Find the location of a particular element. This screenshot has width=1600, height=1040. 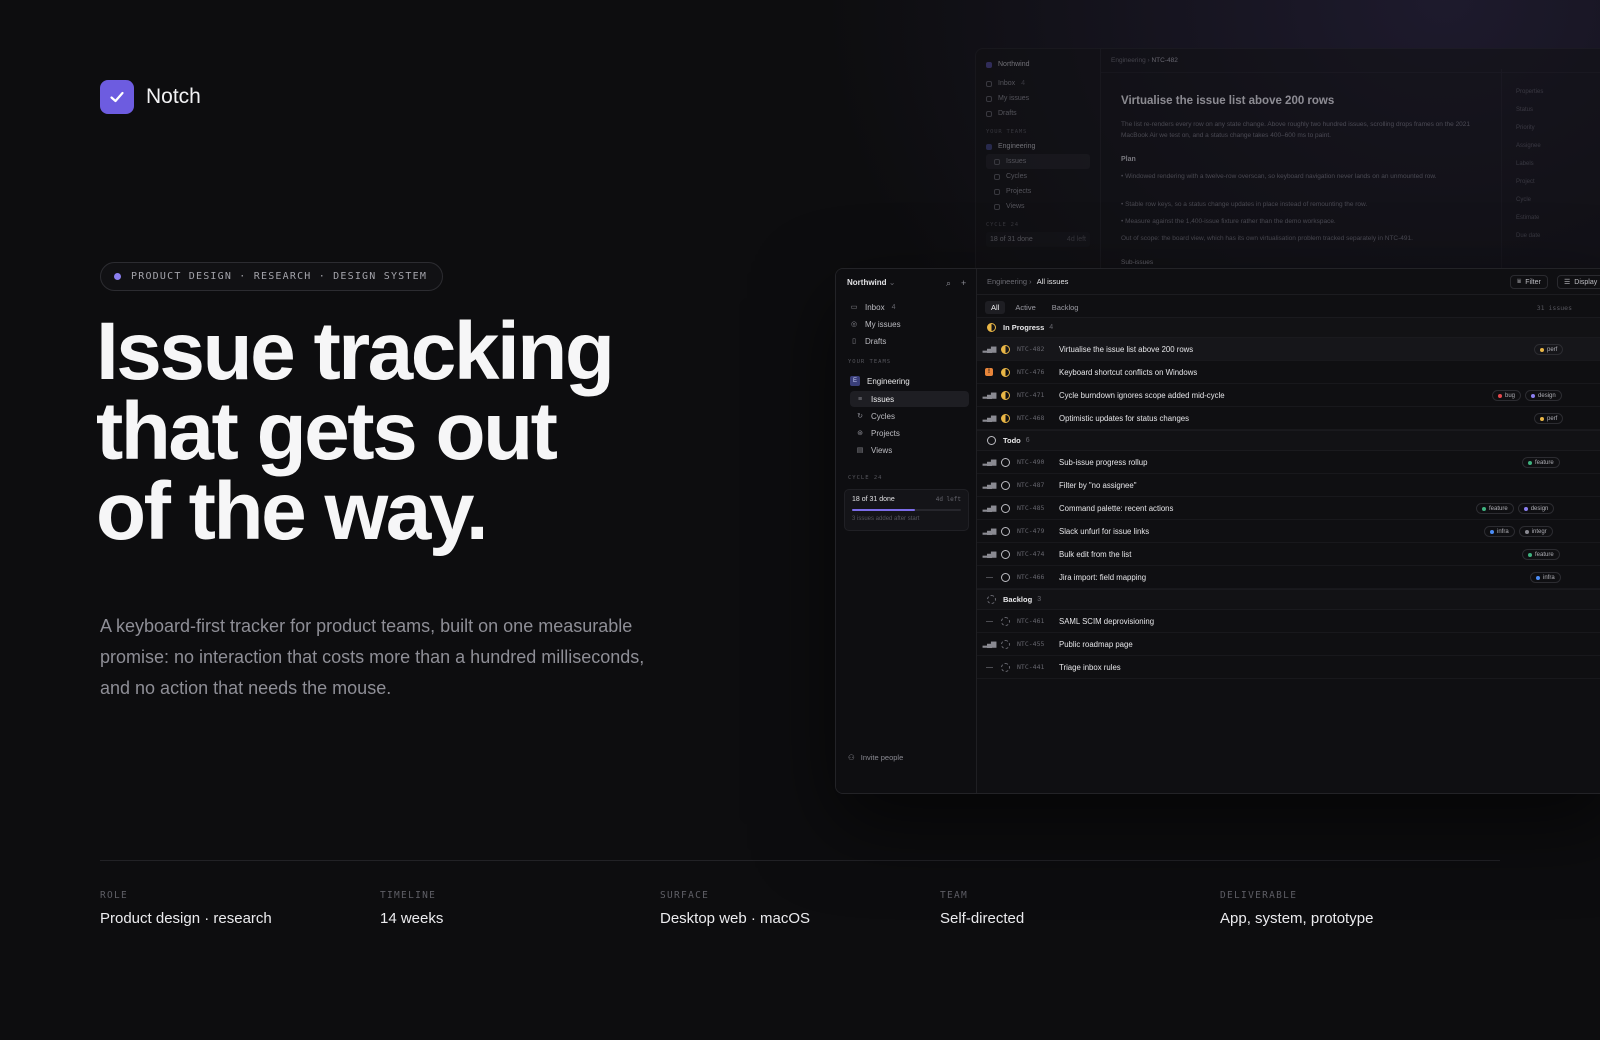

display-button: ☰ Display is located at coordinates (1578, 282).